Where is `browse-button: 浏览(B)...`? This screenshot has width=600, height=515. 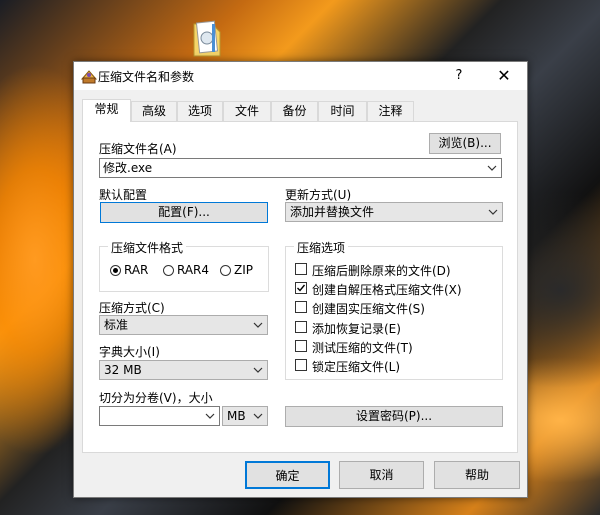 browse-button: 浏览(B)... is located at coordinates (465, 143).